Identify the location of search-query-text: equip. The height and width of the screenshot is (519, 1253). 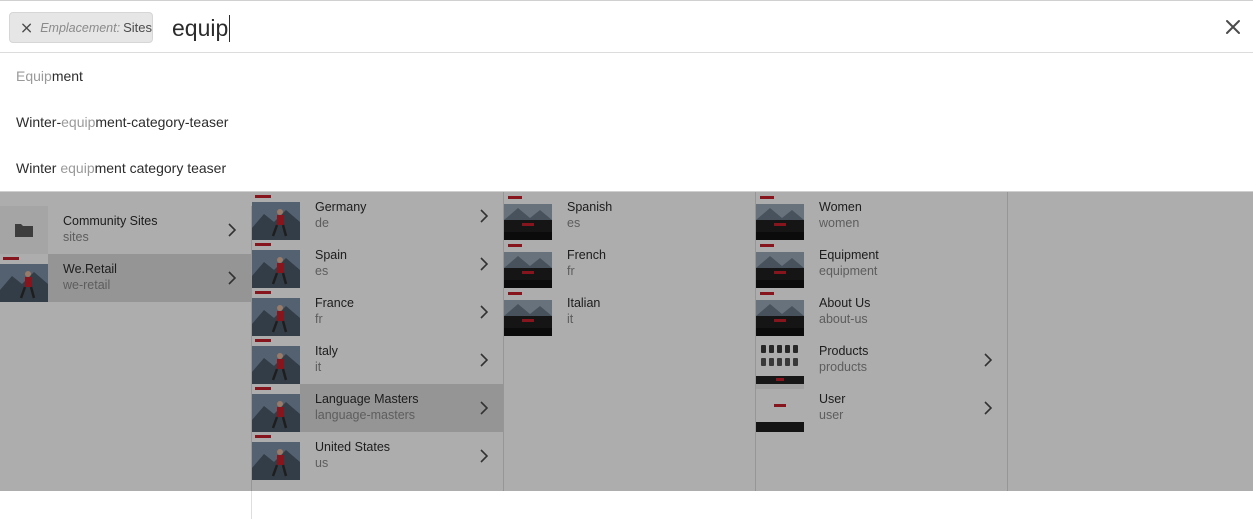
(200, 28).